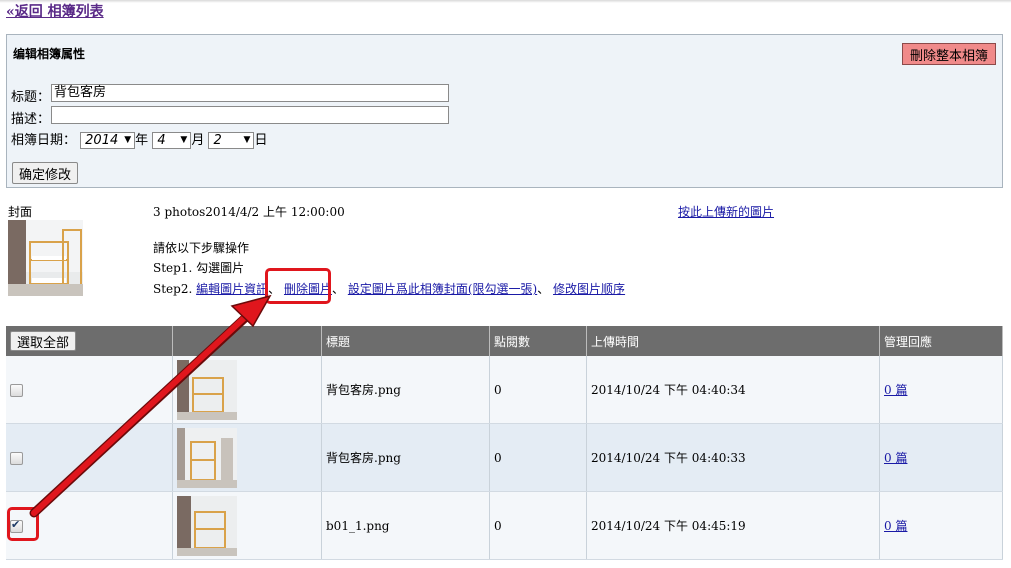 This screenshot has width=1011, height=568. Describe the element at coordinates (161, 140) in the screenshot. I see `month-value: 4` at that location.